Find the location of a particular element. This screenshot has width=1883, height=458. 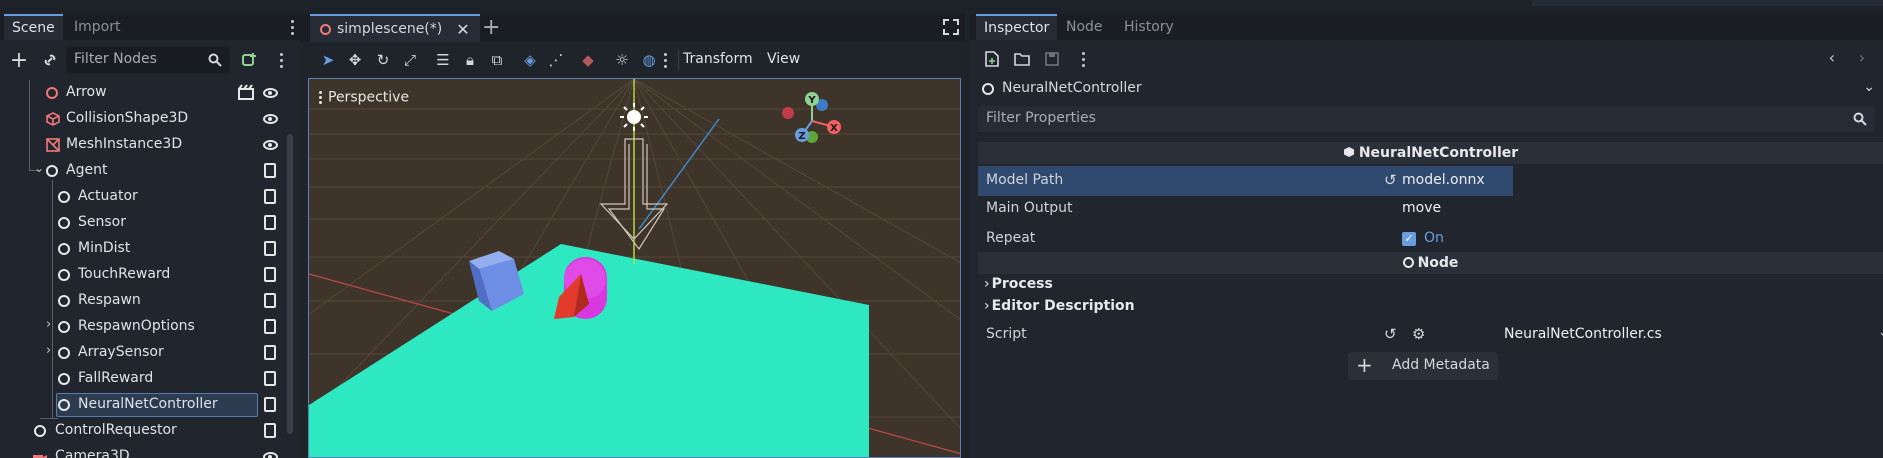

tab-history: History is located at coordinates (1149, 27).